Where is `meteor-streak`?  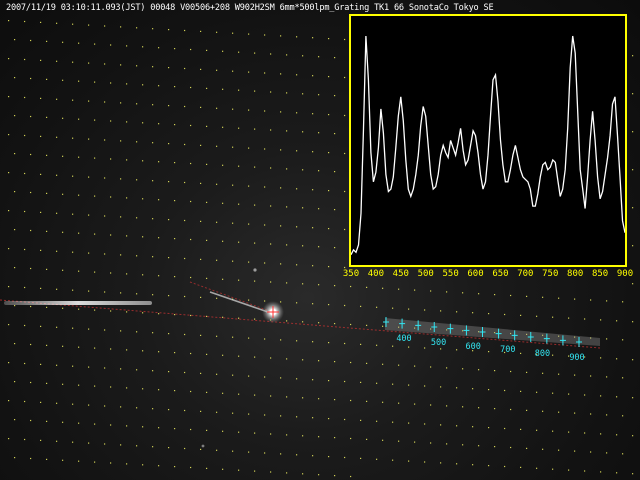
meteor-streak is located at coordinates (78, 303).